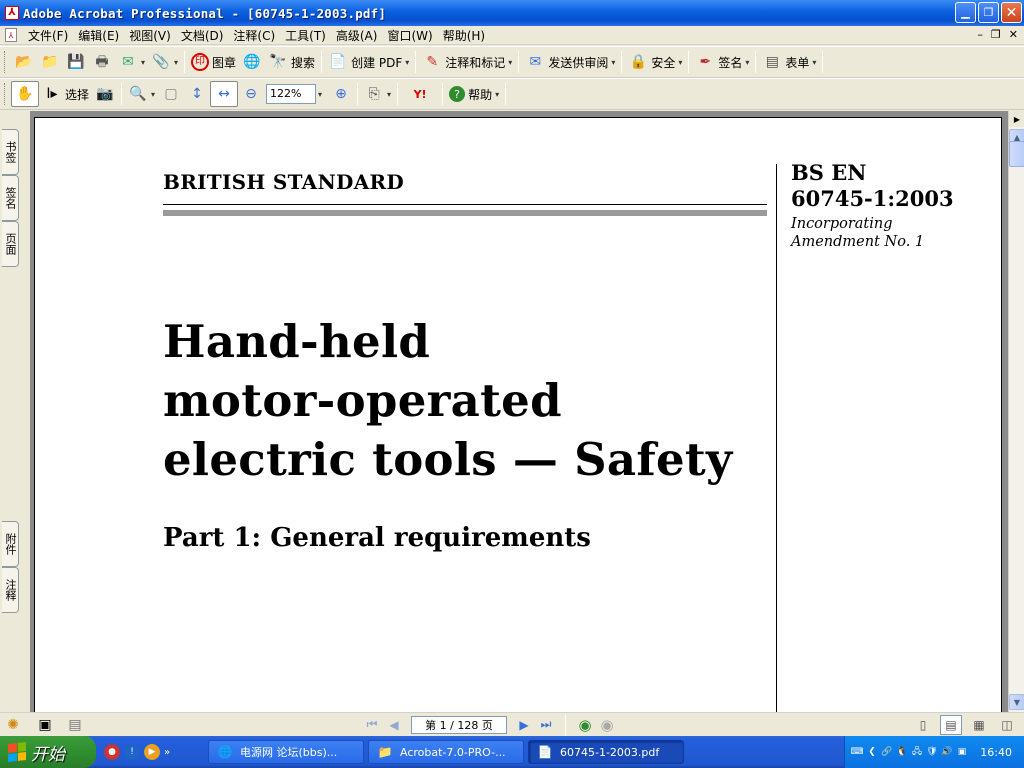 The height and width of the screenshot is (768, 1024). What do you see at coordinates (917, 752) in the screenshot?
I see `connection-icon: 🖧` at bounding box center [917, 752].